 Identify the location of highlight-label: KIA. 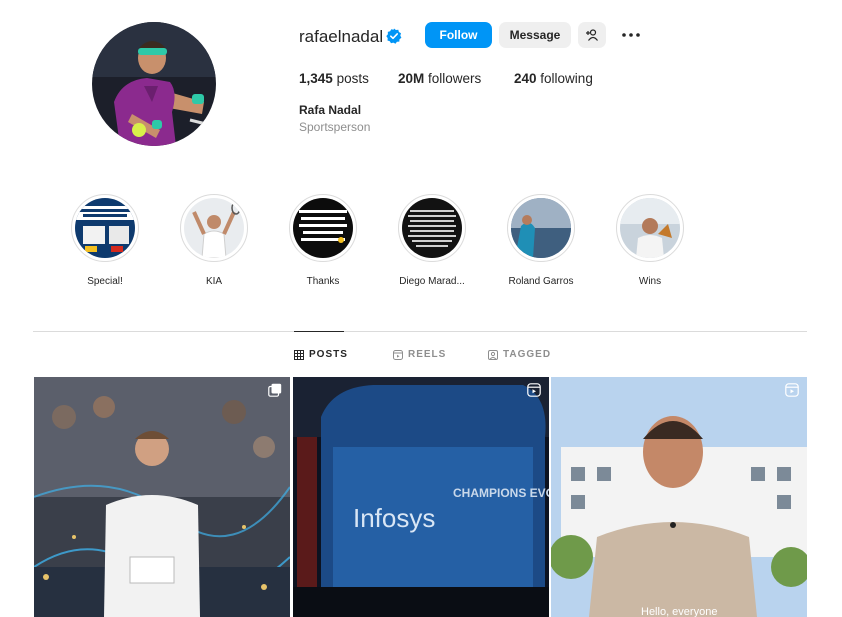
(214, 281).